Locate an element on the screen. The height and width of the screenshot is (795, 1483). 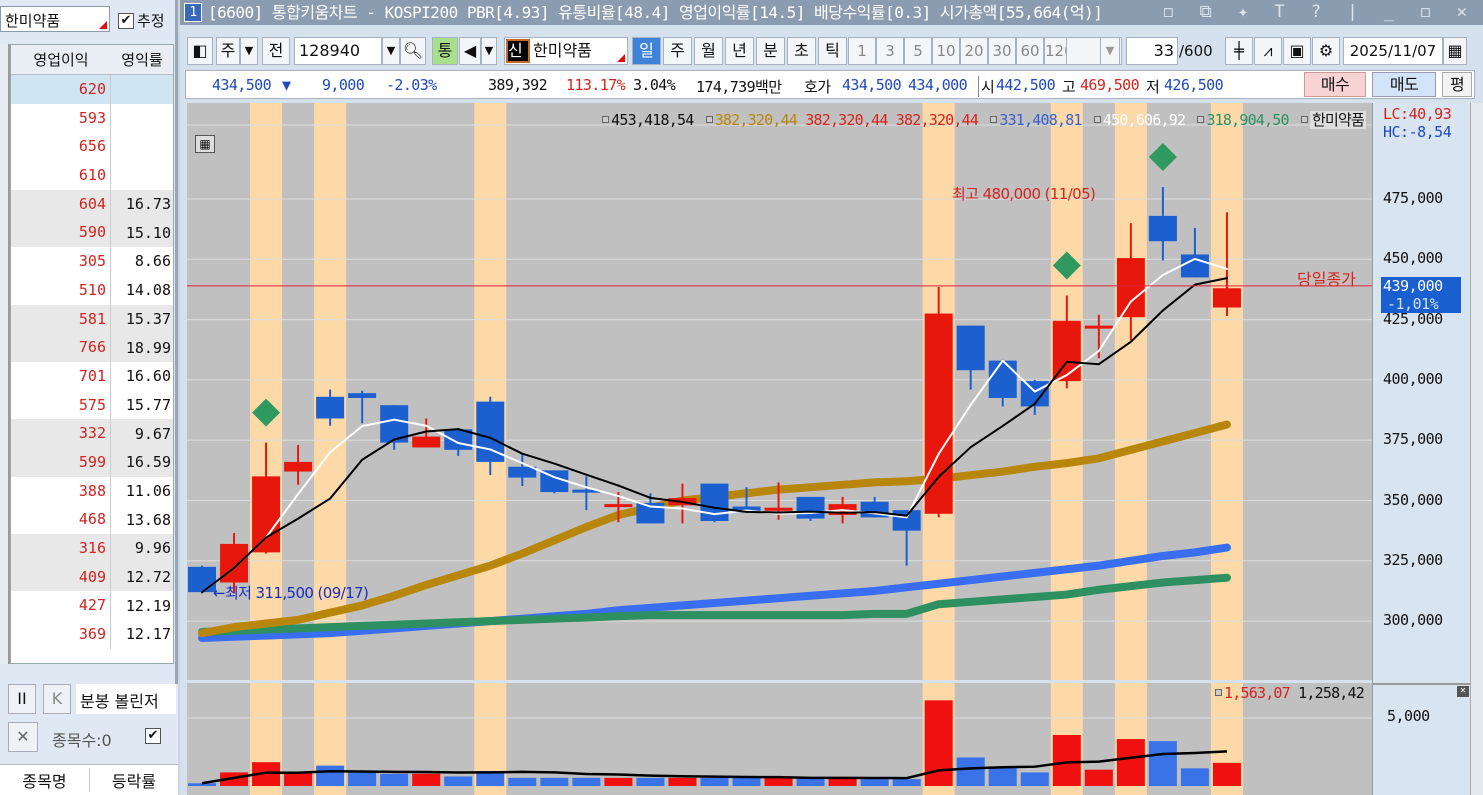
pause-button: II is located at coordinates (22, 699).